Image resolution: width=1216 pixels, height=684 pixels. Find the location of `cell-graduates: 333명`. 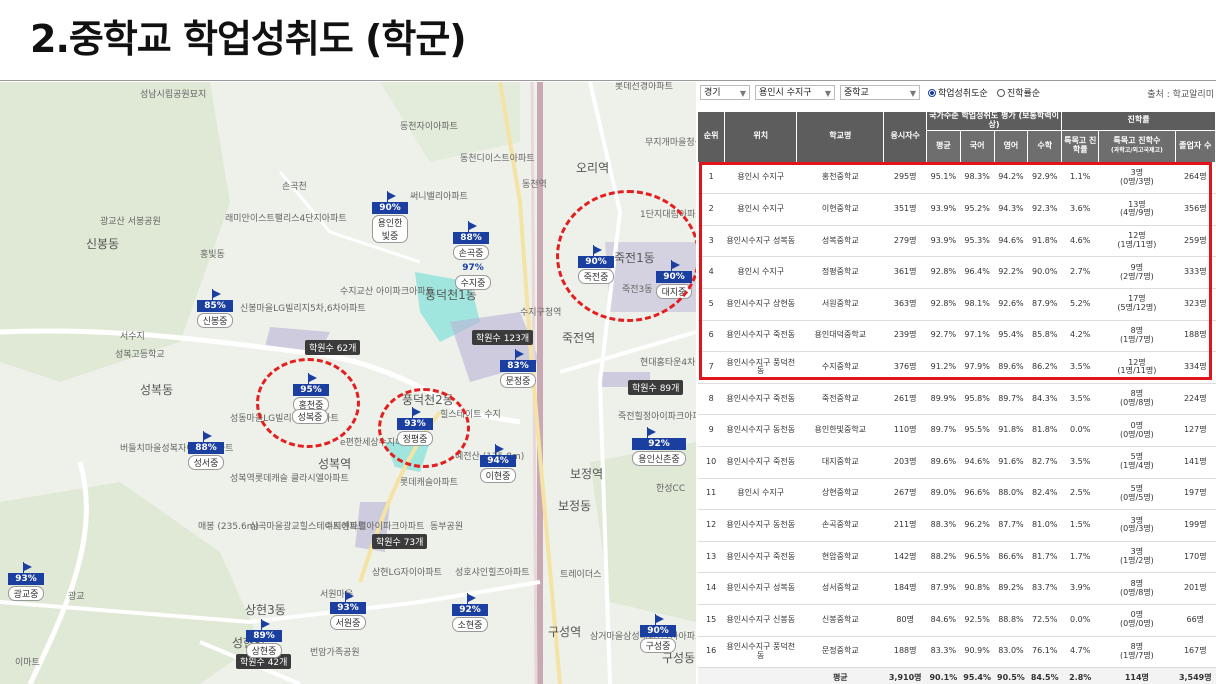

cell-graduates: 333명 is located at coordinates (1195, 272).